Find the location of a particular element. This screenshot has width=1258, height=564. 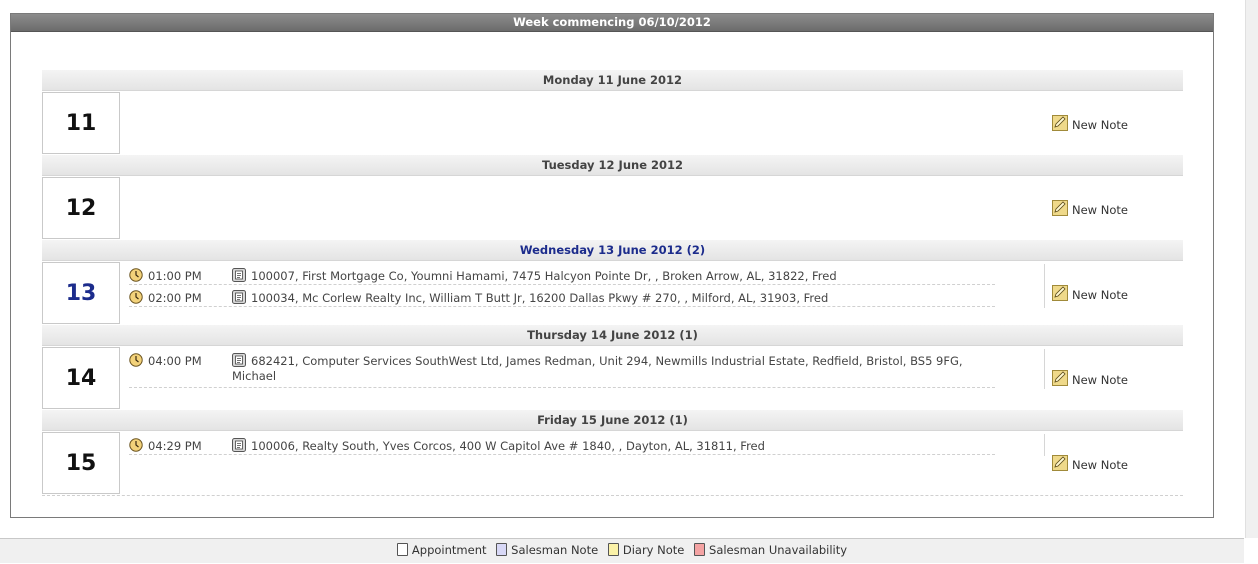

legend-salesman-unavailability: Salesman Unavailability is located at coordinates (770, 550).